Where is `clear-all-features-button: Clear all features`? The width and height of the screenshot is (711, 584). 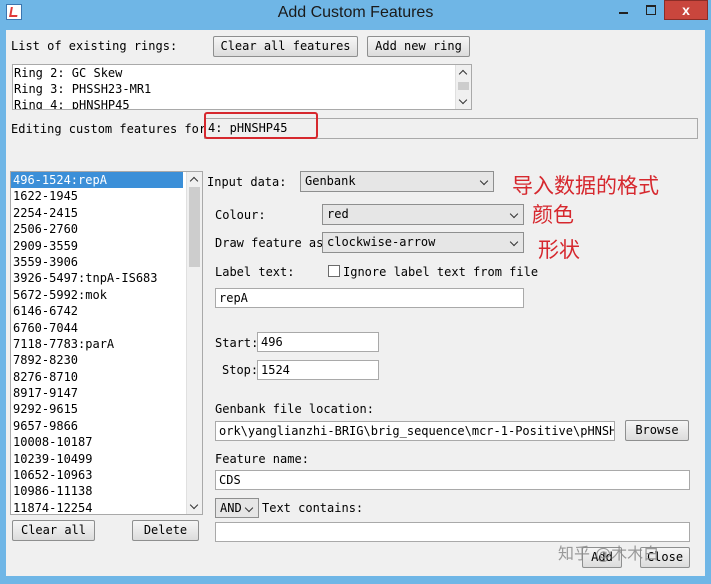
clear-all-features-button: Clear all features is located at coordinates (285, 46).